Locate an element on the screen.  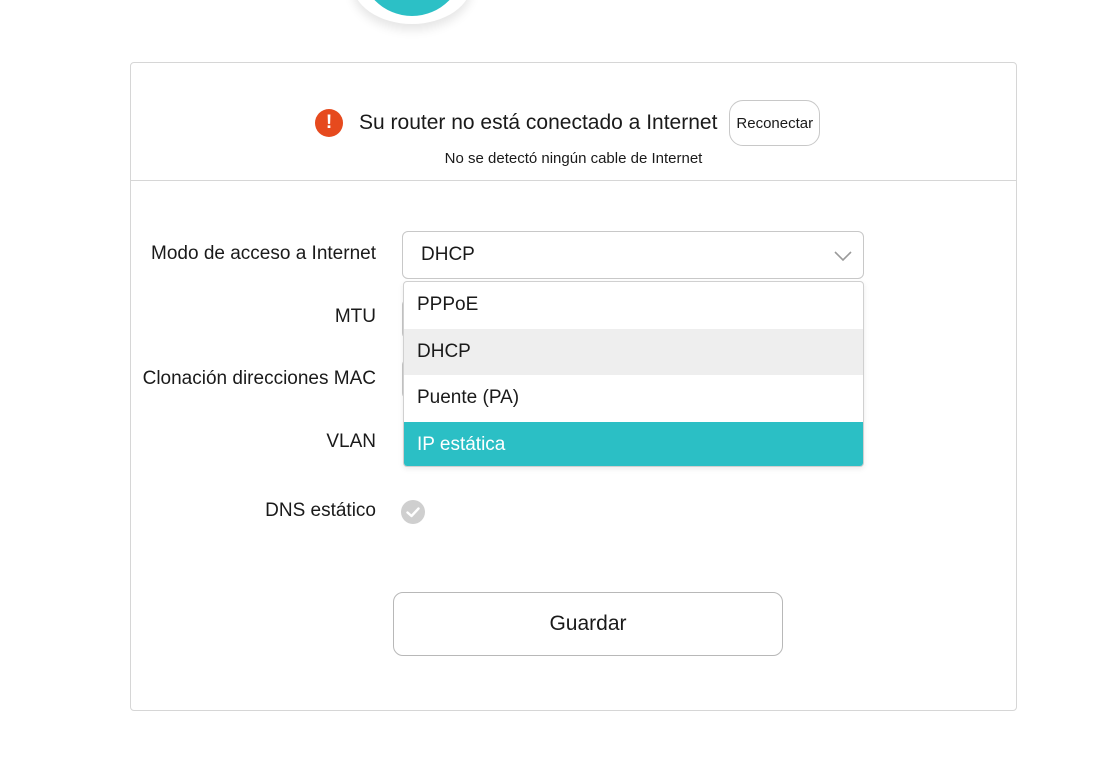
access-mode-select: DHCP is located at coordinates (633, 255).